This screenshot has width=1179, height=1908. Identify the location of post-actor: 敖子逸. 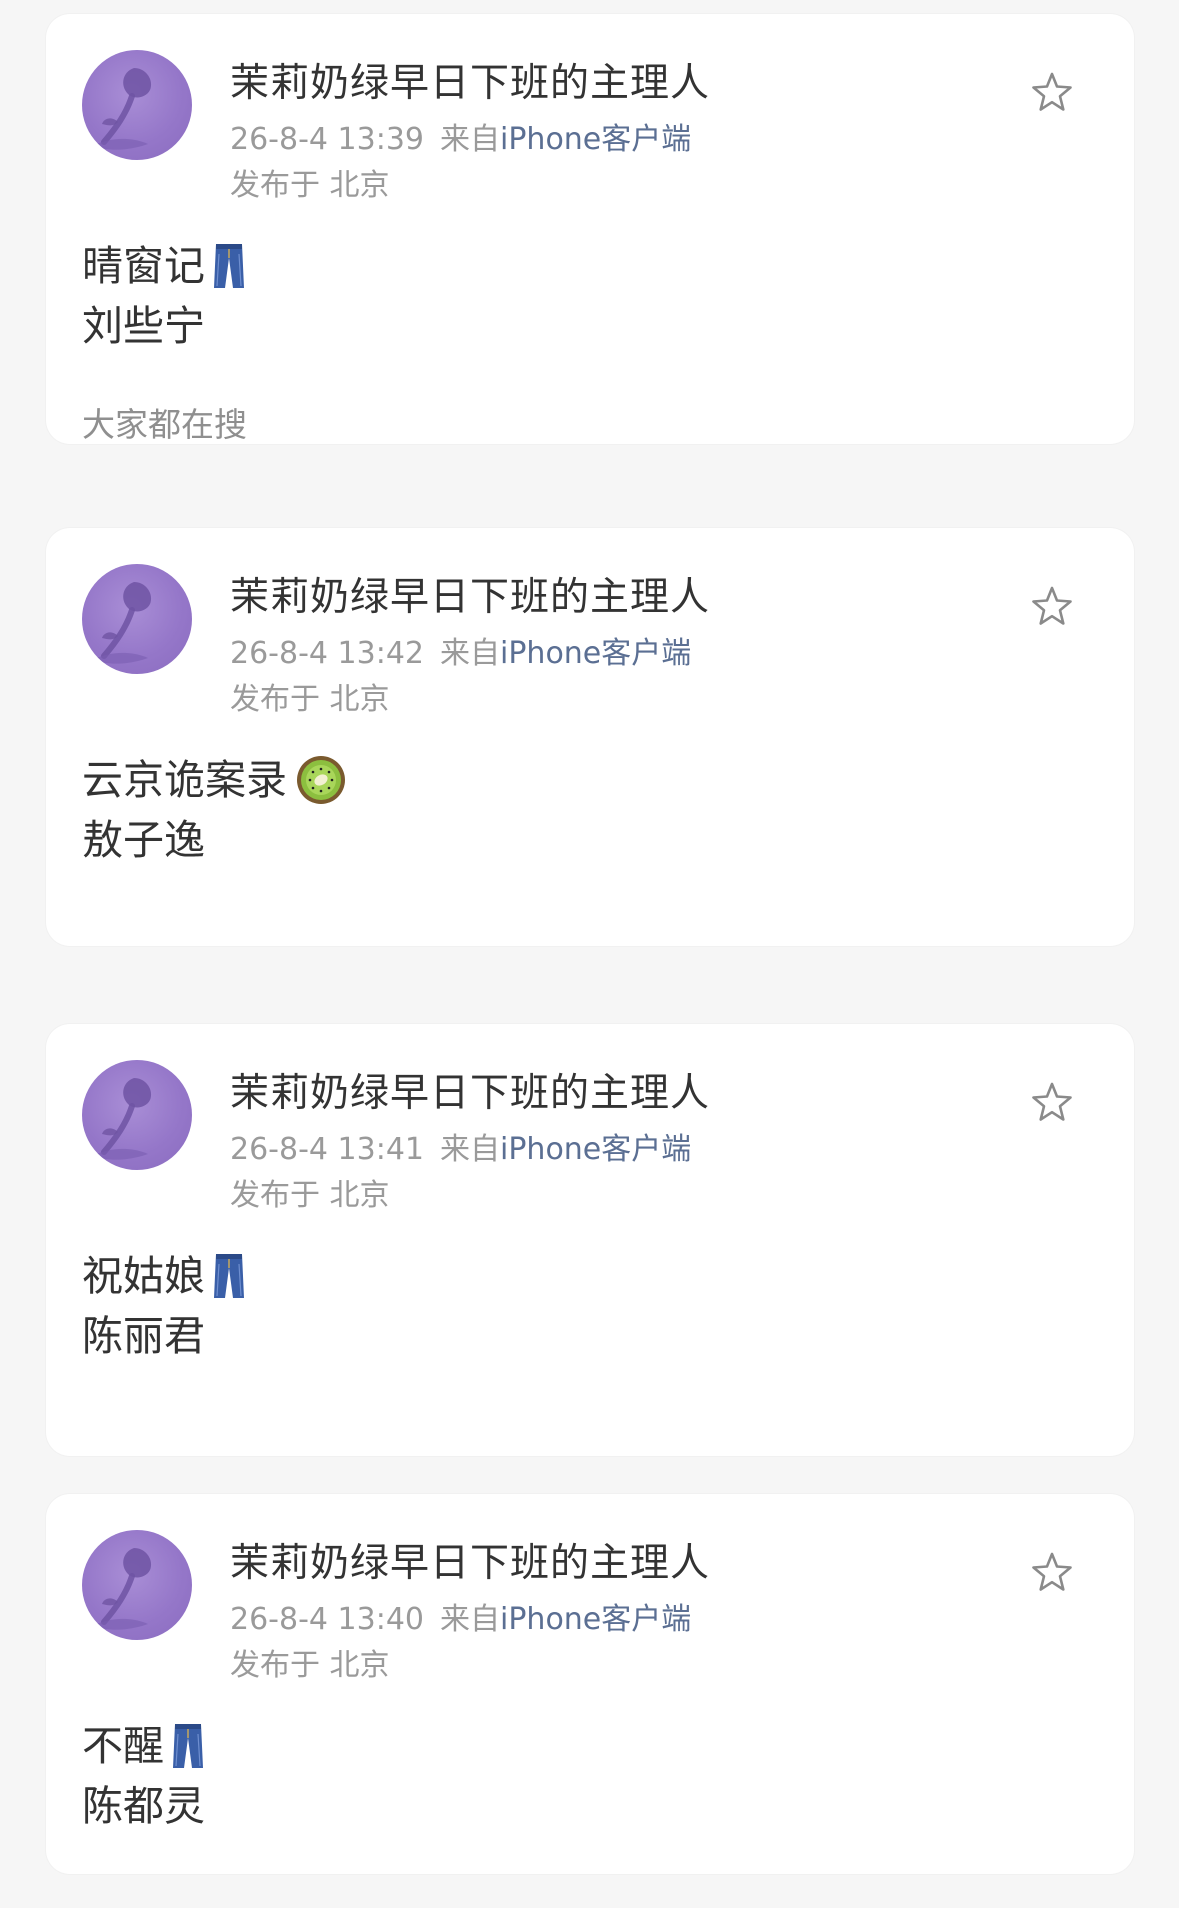
(143, 840).